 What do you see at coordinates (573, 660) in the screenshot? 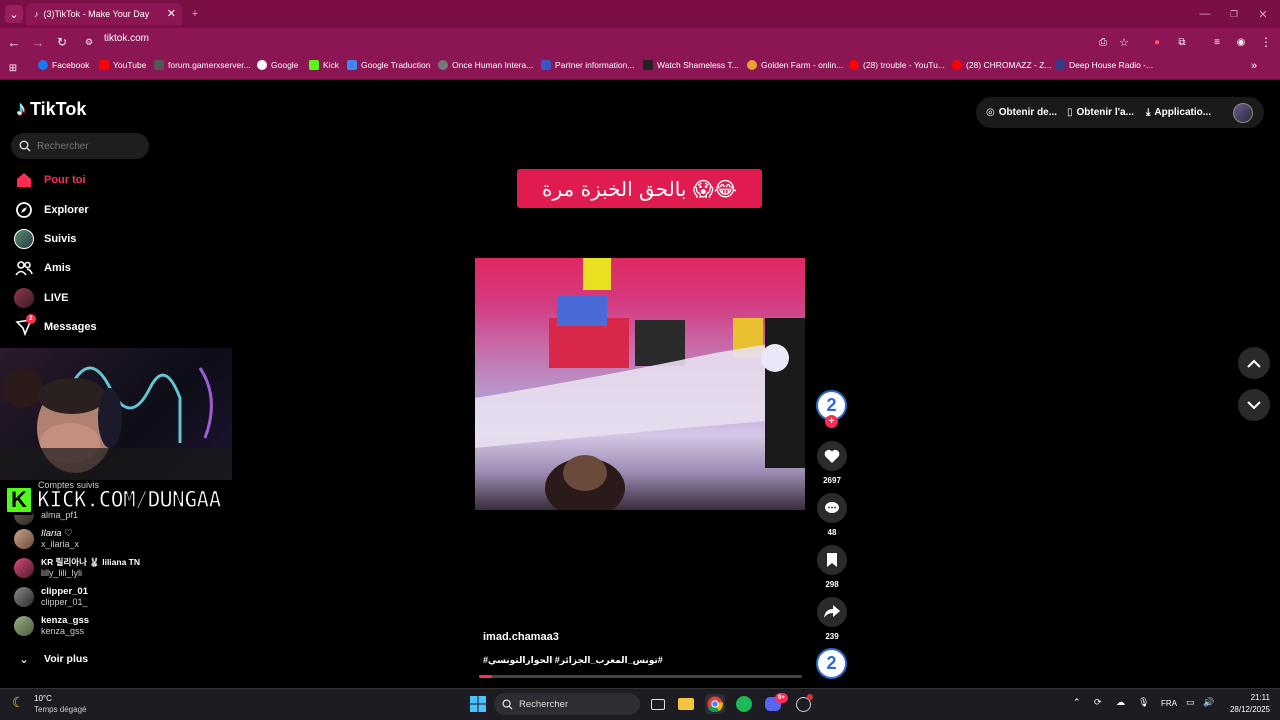
I see `video-hashtags: #تونس_المغرب_الجزائر# الحوارالتونسي#` at bounding box center [573, 660].